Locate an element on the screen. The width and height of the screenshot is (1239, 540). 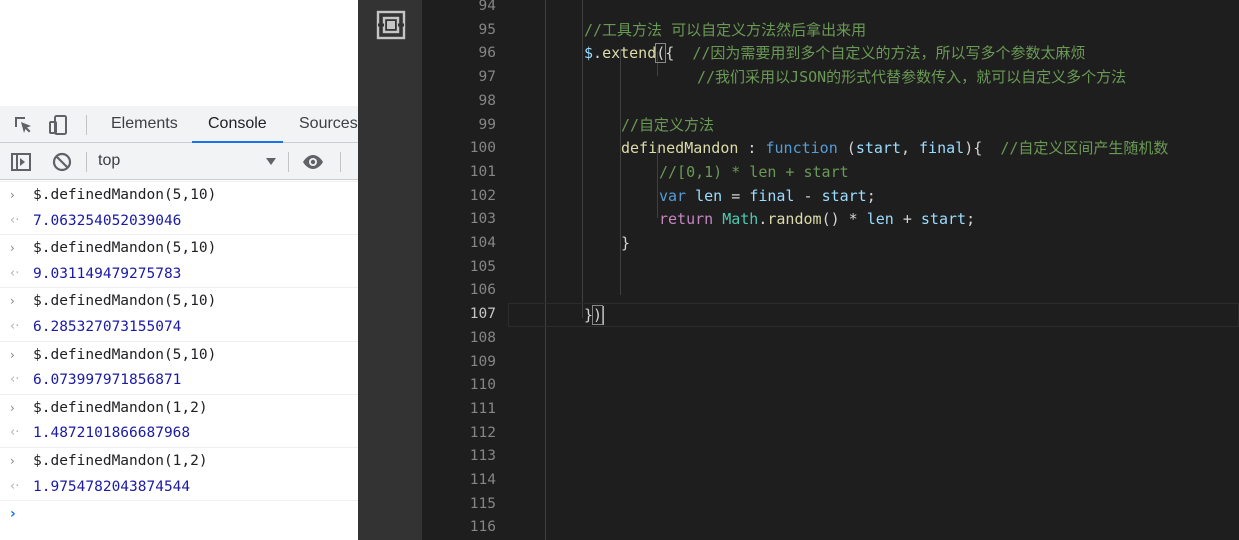
current-code-line: }) is located at coordinates (873, 315).